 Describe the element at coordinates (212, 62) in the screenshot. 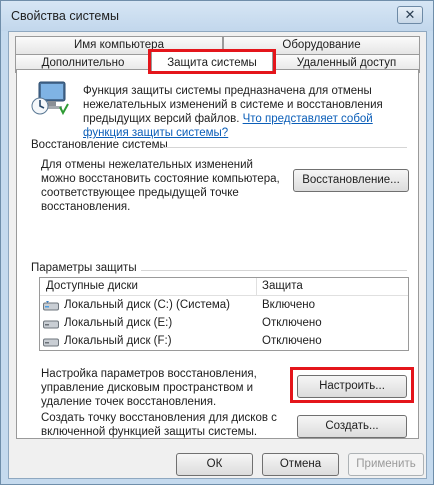

I see `tab-system-protection: Защита системы` at that location.